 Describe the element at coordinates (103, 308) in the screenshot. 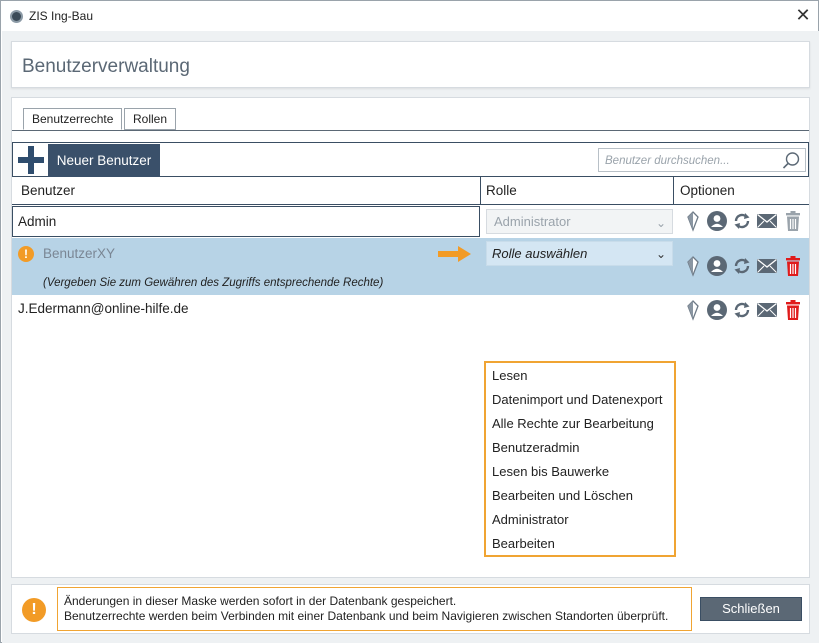

I see `user-name: J.Edermann@online-hilfe.de` at that location.